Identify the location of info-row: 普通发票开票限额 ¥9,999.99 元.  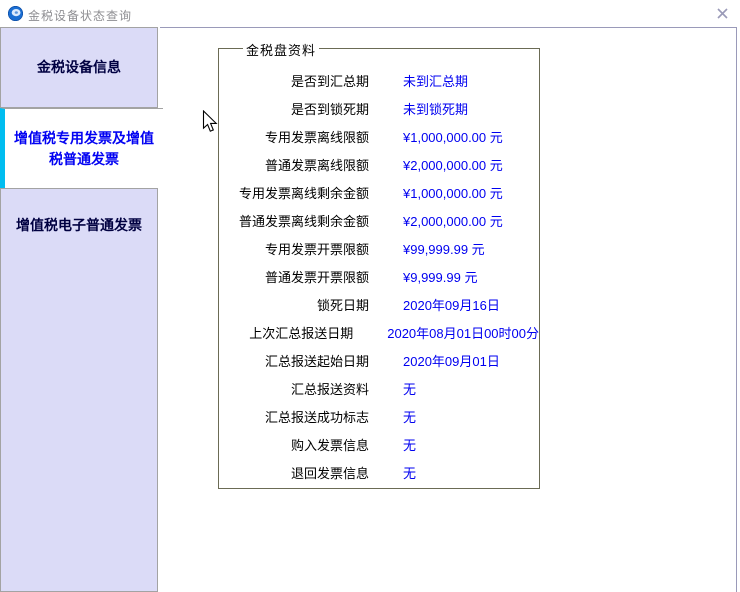
(379, 276).